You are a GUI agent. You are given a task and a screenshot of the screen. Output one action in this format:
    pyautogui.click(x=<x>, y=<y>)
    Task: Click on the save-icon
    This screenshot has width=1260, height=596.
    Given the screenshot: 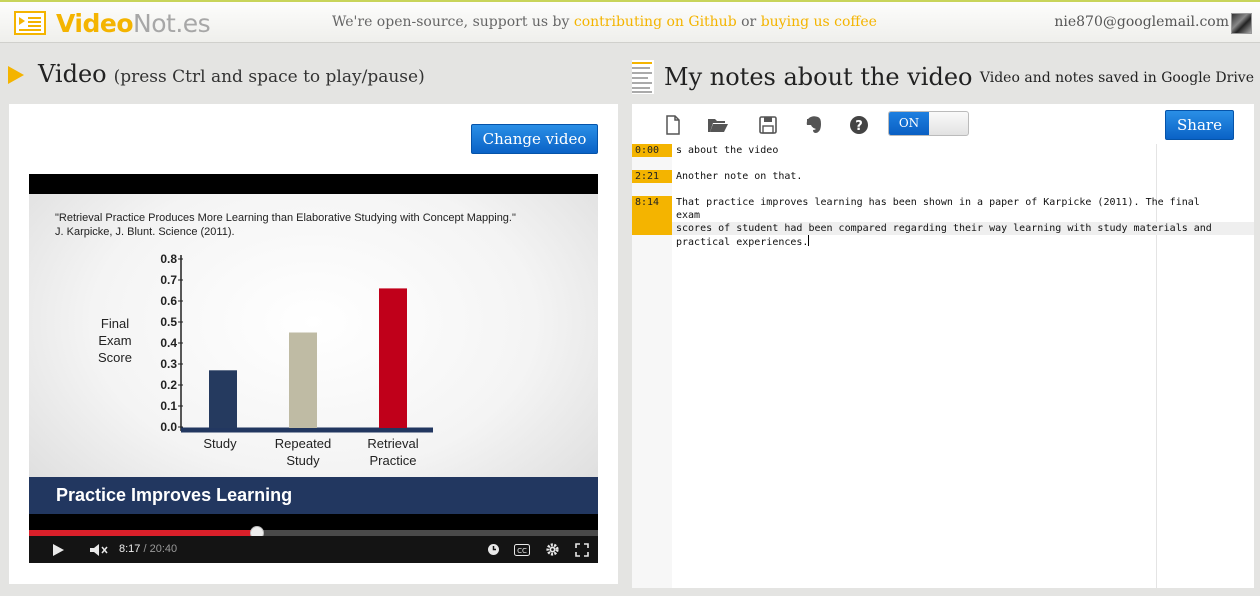 What is the action you would take?
    pyautogui.click(x=768, y=125)
    